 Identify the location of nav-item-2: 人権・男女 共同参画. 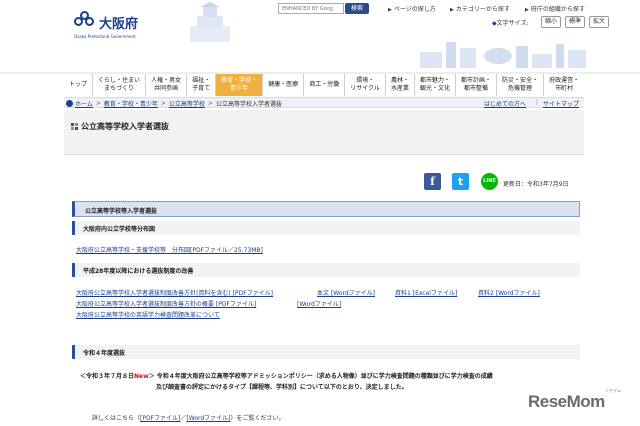
(167, 85).